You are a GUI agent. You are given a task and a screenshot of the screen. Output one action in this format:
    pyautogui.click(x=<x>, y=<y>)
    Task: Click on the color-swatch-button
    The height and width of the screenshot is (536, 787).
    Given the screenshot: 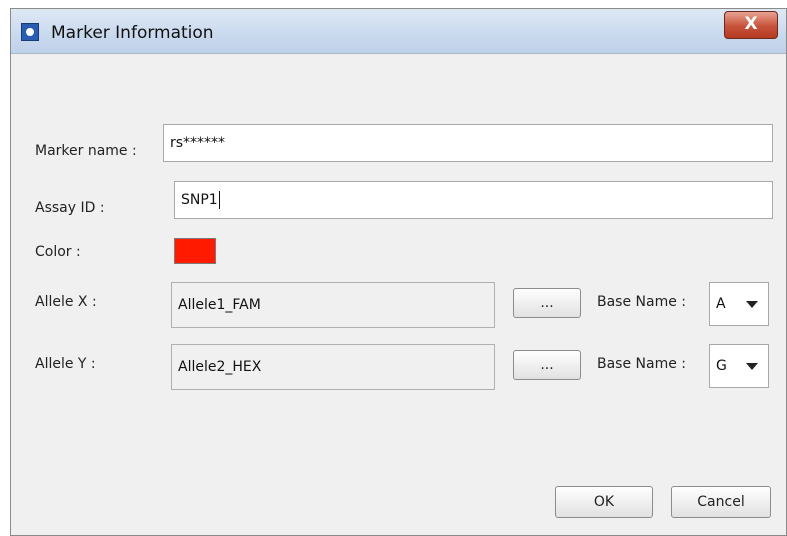 What is the action you would take?
    pyautogui.click(x=195, y=251)
    